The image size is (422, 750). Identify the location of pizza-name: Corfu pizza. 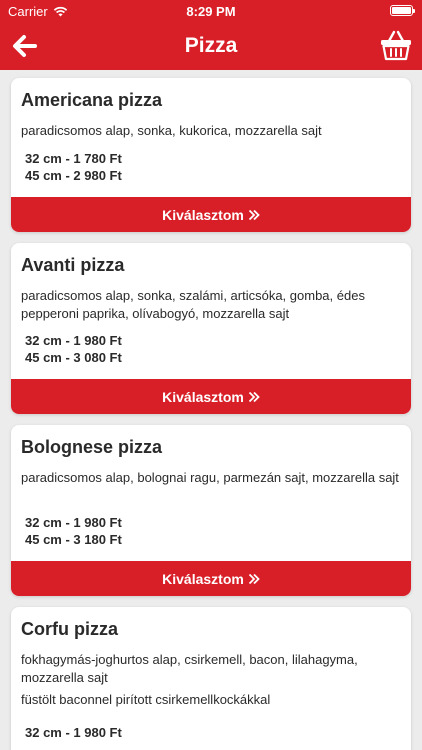
(69, 629).